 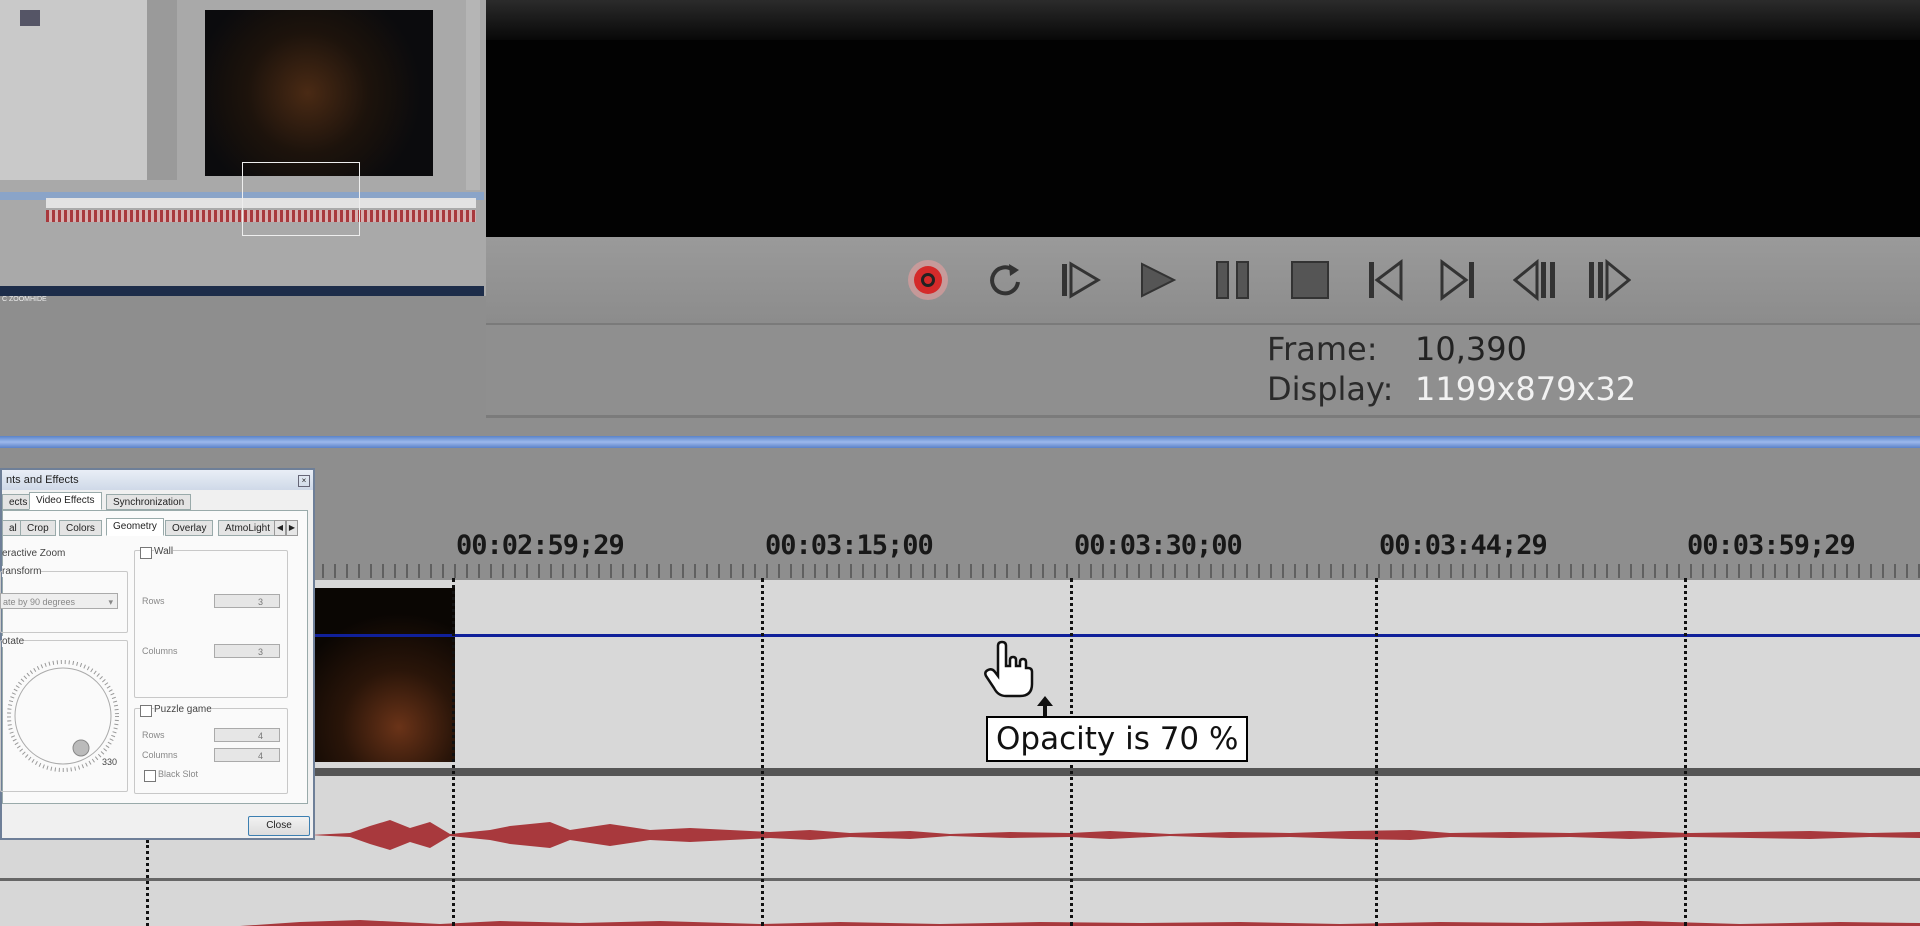 I want to click on subtab-geometry: Geometry, so click(x=135, y=527).